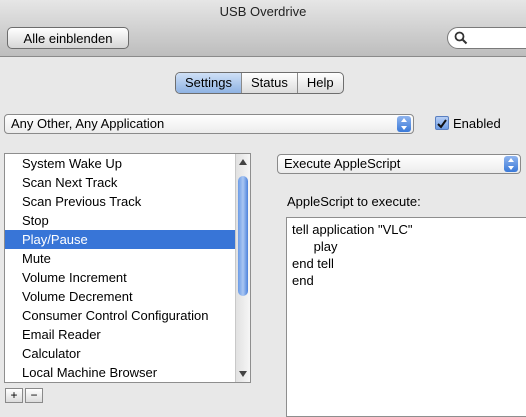 Image resolution: width=526 pixels, height=417 pixels. I want to click on list-item: Calculator, so click(127, 353).